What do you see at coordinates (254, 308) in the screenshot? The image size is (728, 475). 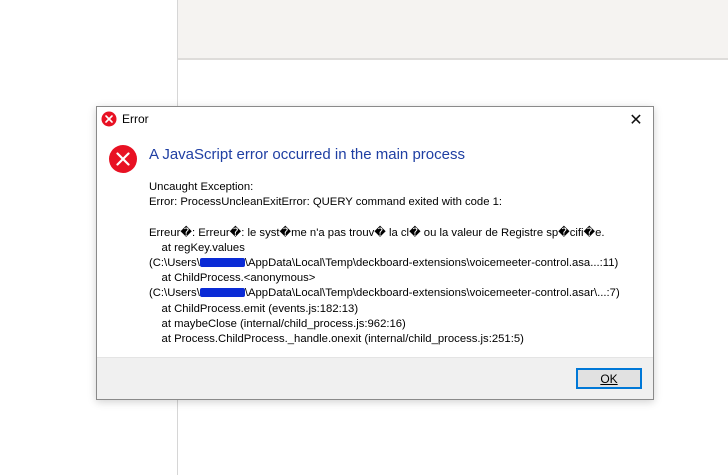 I see `message-line: at ChildProcess.emit (events.js:182:13)` at bounding box center [254, 308].